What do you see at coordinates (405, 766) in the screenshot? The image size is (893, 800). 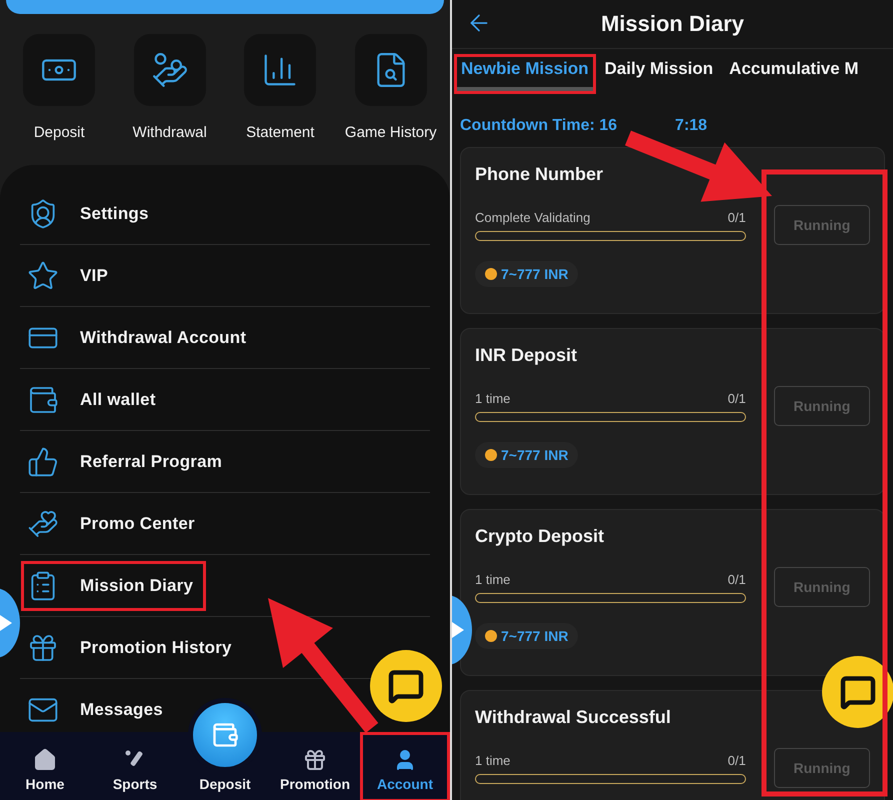 I see `nav-item: Account` at bounding box center [405, 766].